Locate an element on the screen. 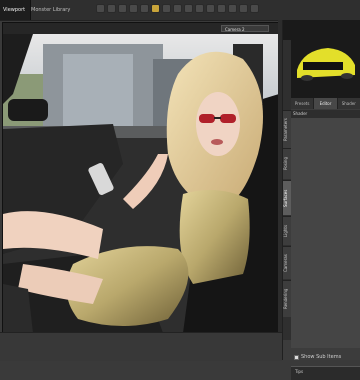  node-select-icon is located at coordinates (100, 8).